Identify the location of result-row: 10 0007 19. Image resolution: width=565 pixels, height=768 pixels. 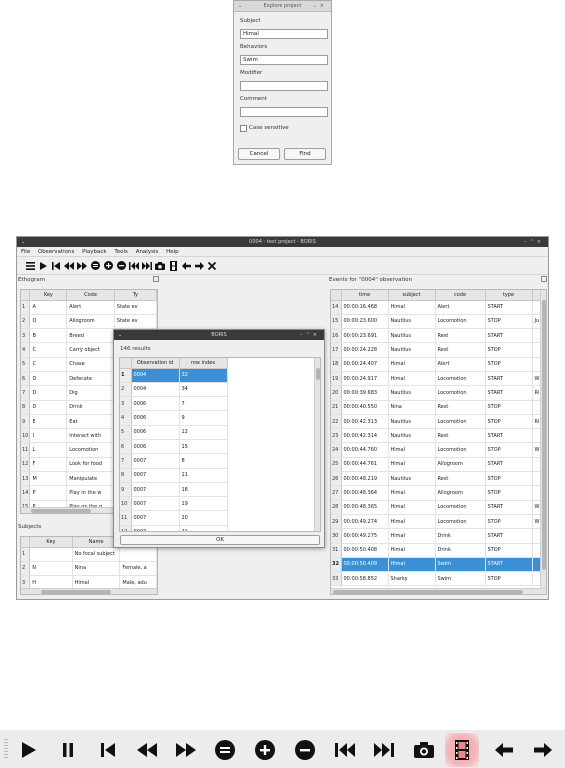
(174, 504).